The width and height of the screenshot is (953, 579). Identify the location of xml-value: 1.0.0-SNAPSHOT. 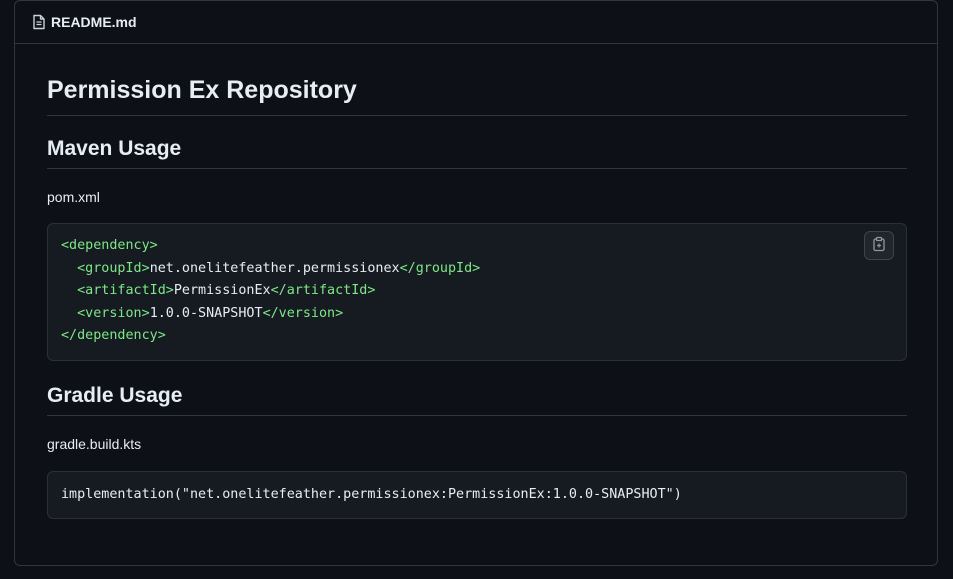
(206, 313).